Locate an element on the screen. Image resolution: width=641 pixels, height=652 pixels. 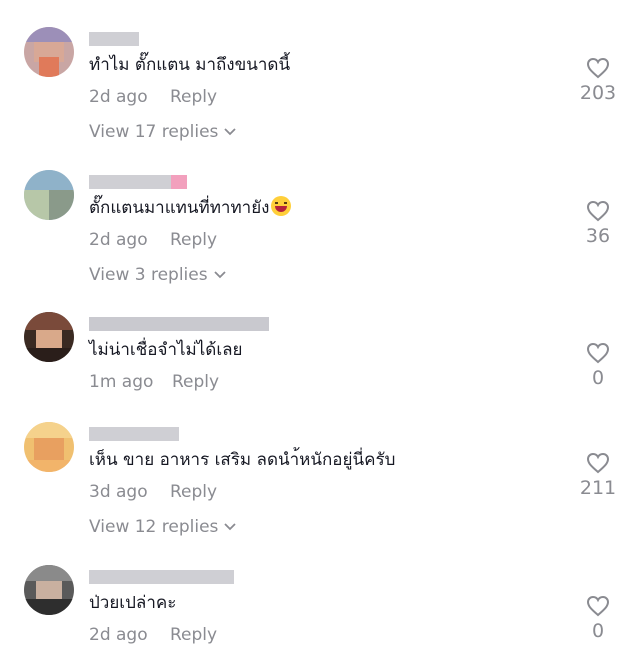
comment-meta: 1m ago Reply is located at coordinates (154, 382).